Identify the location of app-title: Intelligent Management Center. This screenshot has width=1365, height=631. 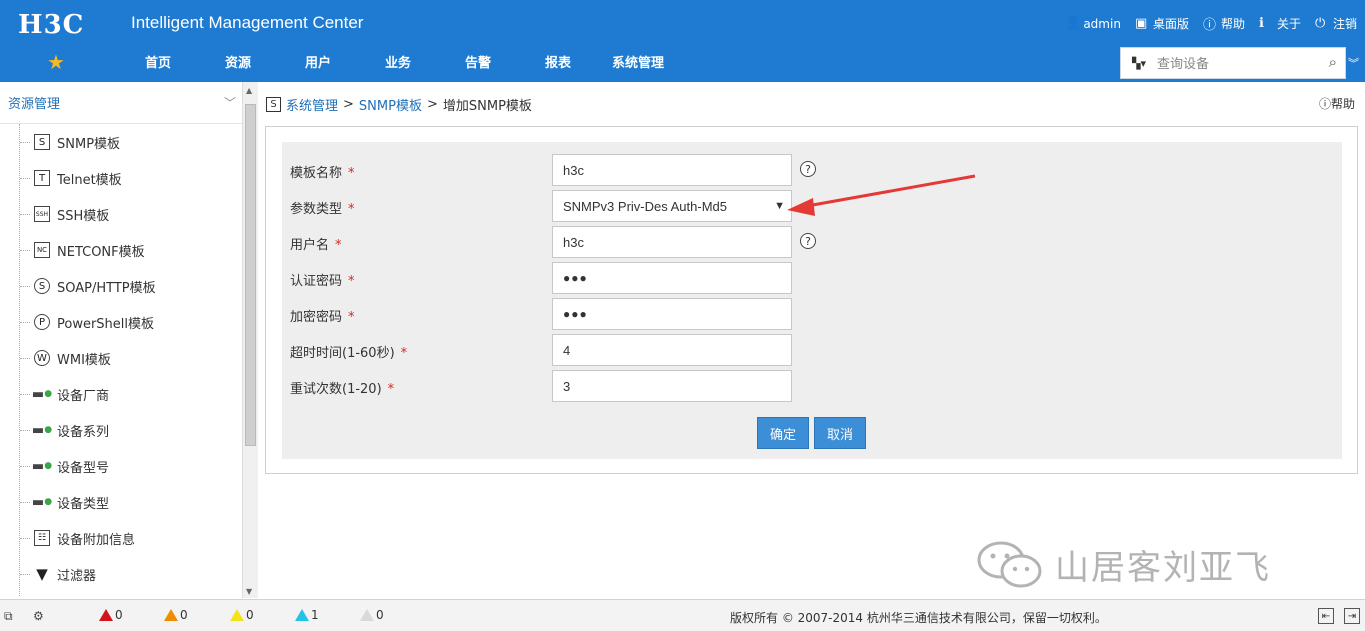
(247, 22).